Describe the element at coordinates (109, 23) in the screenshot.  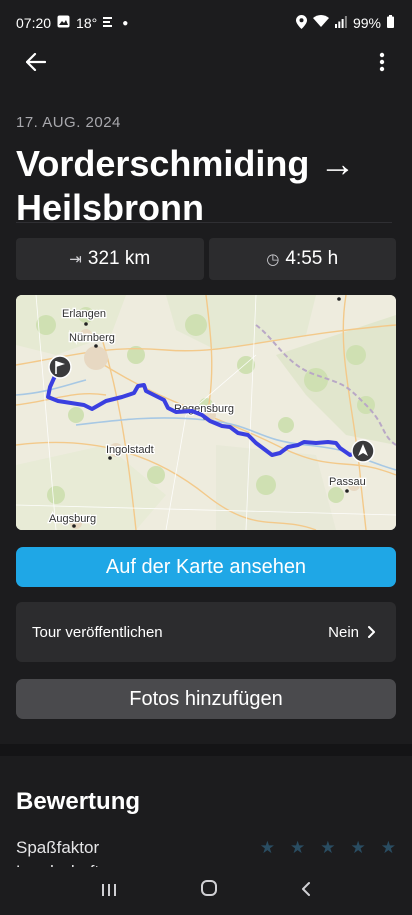
I see `list-icon` at that location.